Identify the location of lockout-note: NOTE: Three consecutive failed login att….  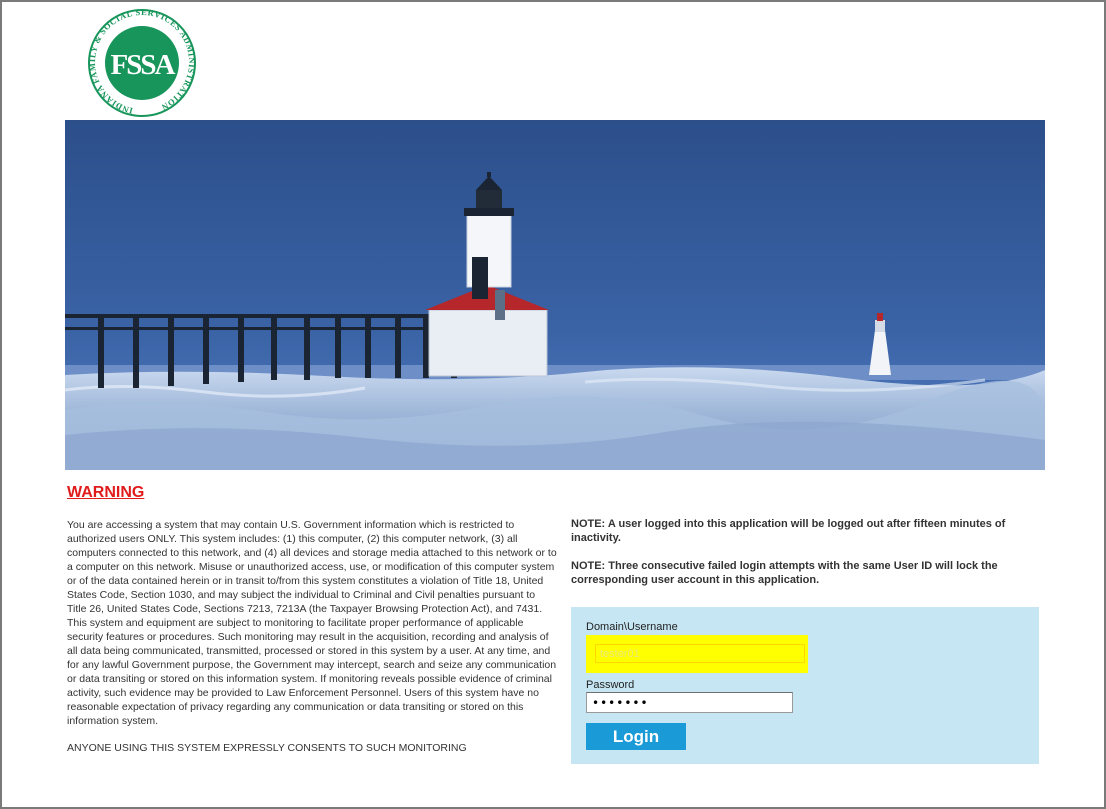
(784, 573).